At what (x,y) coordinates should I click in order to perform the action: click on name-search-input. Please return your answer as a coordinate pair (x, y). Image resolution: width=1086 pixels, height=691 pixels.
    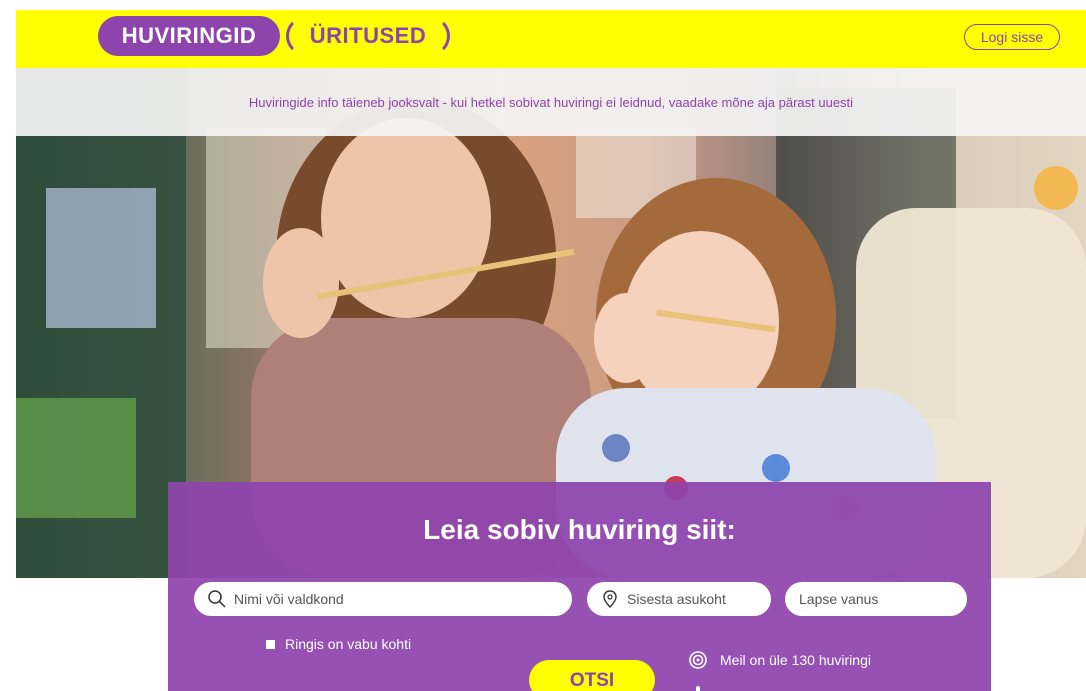
    Looking at the image, I should click on (403, 599).